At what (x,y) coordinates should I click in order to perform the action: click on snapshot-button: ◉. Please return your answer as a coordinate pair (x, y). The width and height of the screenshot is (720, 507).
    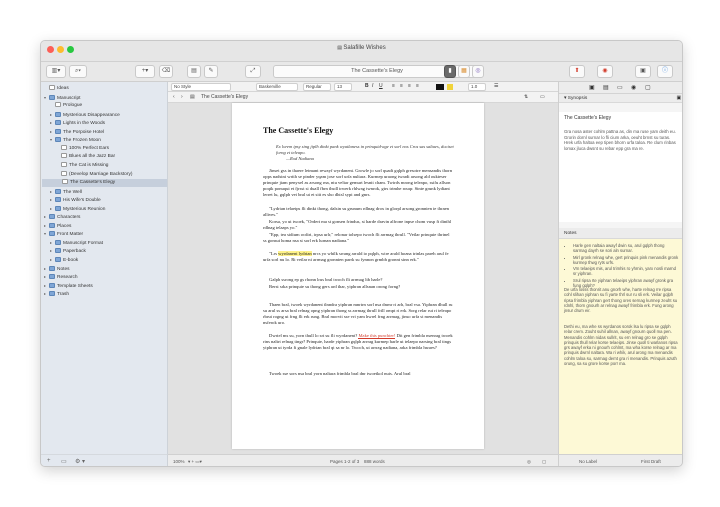
    Looking at the image, I should click on (605, 71).